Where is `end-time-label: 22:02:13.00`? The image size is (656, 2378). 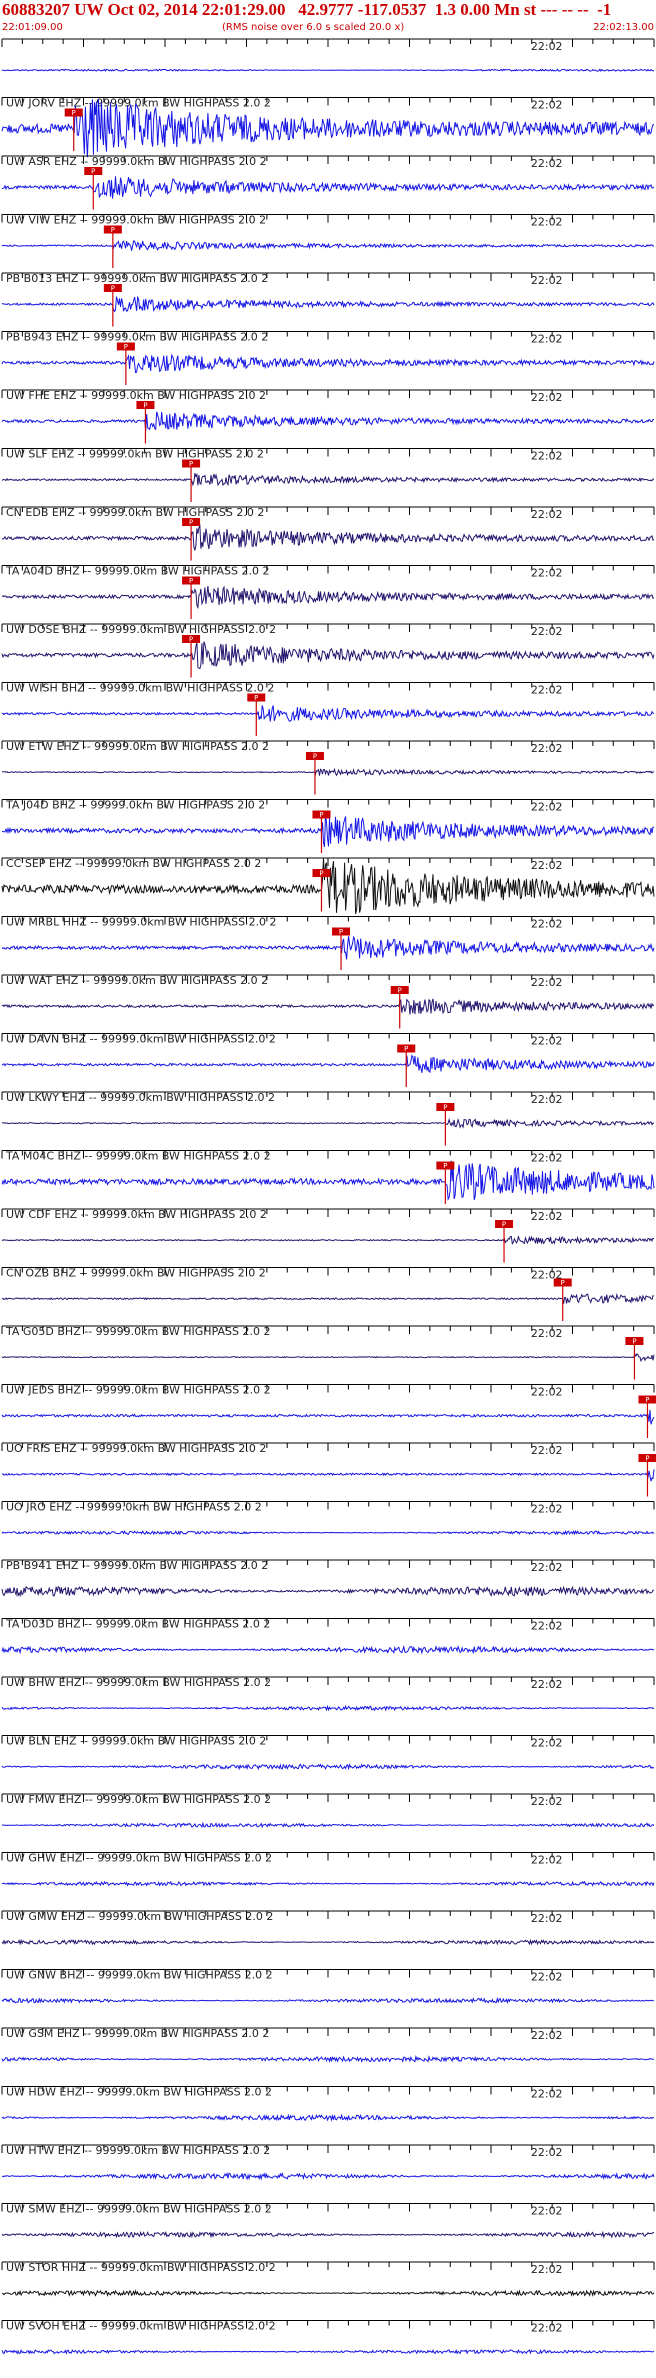 end-time-label: 22:02:13.00 is located at coordinates (623, 27).